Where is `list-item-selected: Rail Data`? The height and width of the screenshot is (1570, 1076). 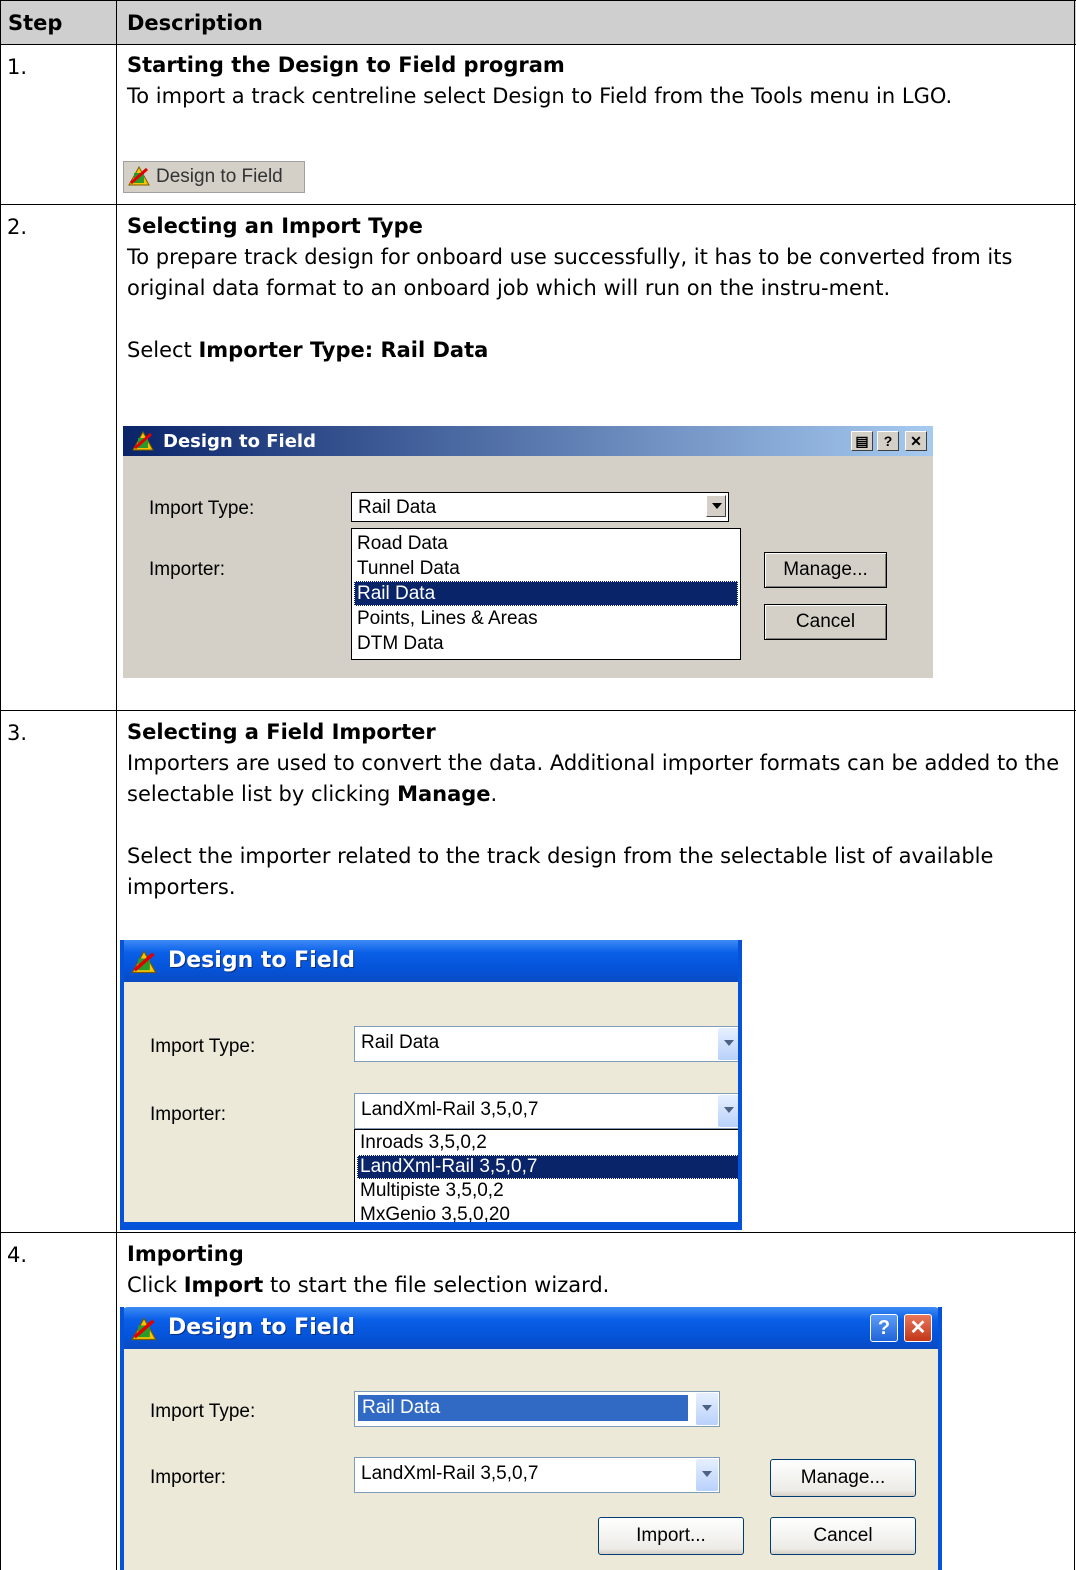 list-item-selected: Rail Data is located at coordinates (546, 593).